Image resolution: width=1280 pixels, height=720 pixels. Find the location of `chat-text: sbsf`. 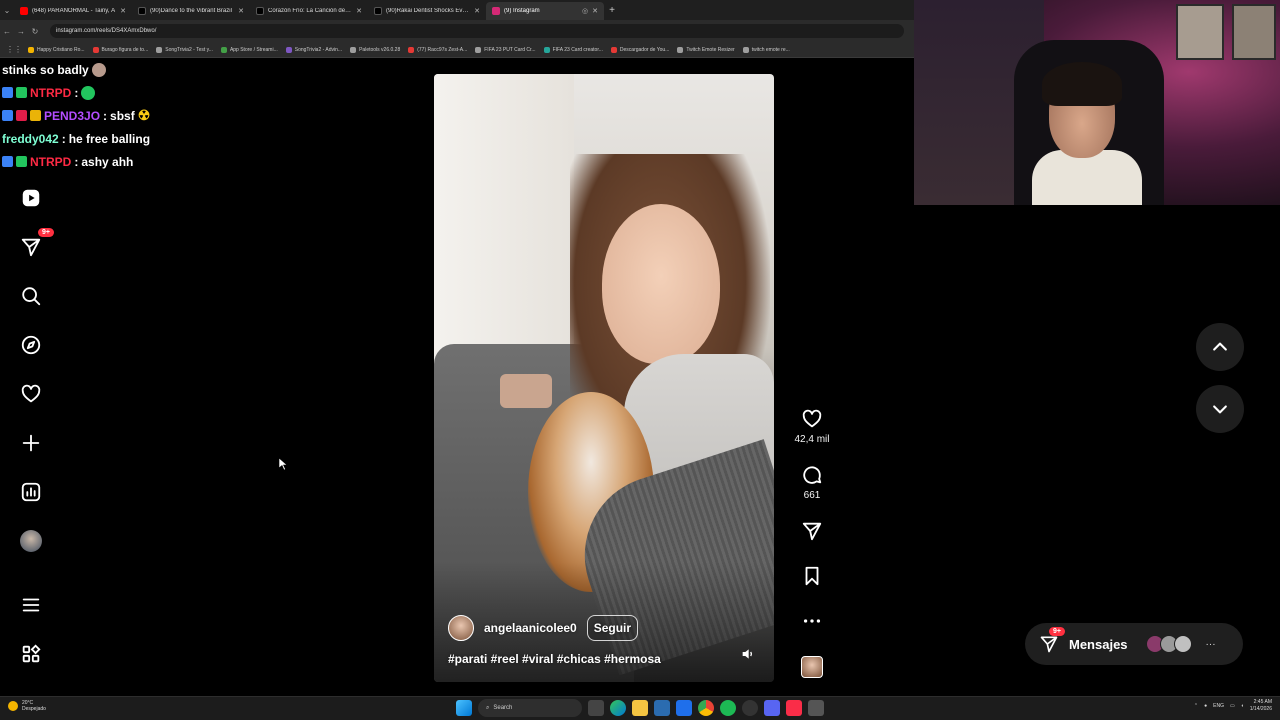

chat-text: sbsf is located at coordinates (122, 115).